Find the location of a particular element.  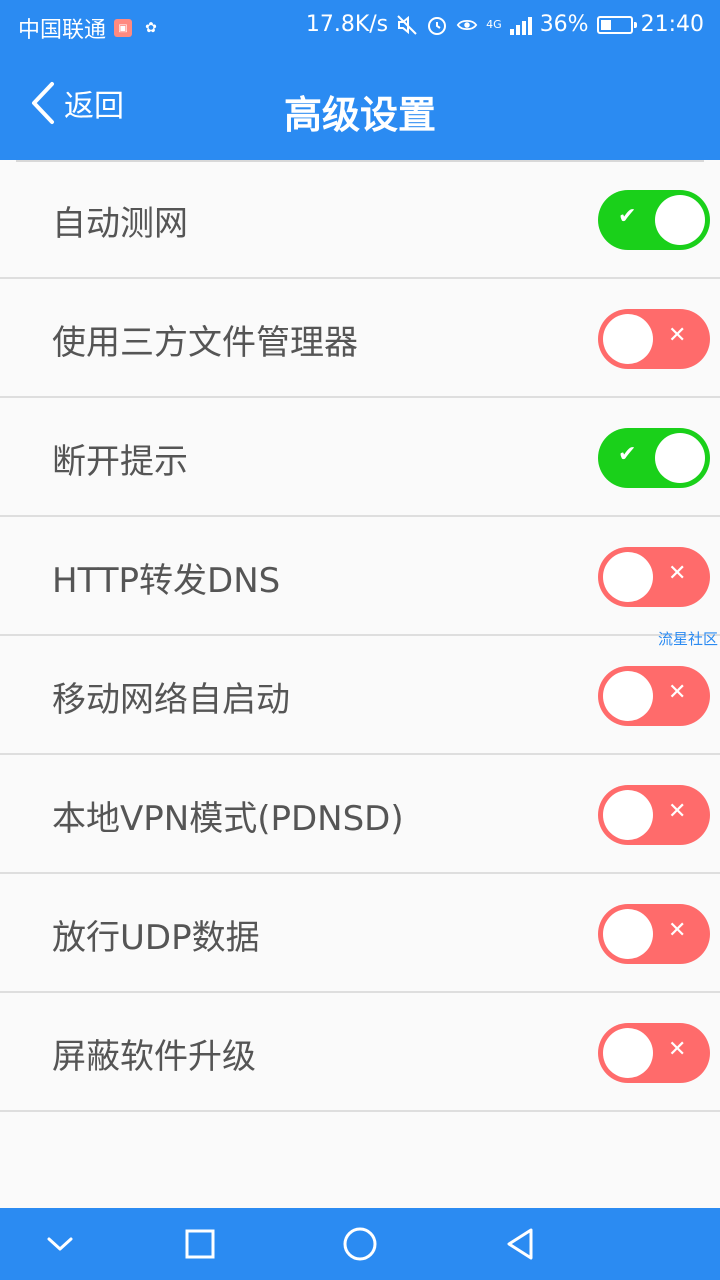

eye-comfort-icon is located at coordinates (467, 25).